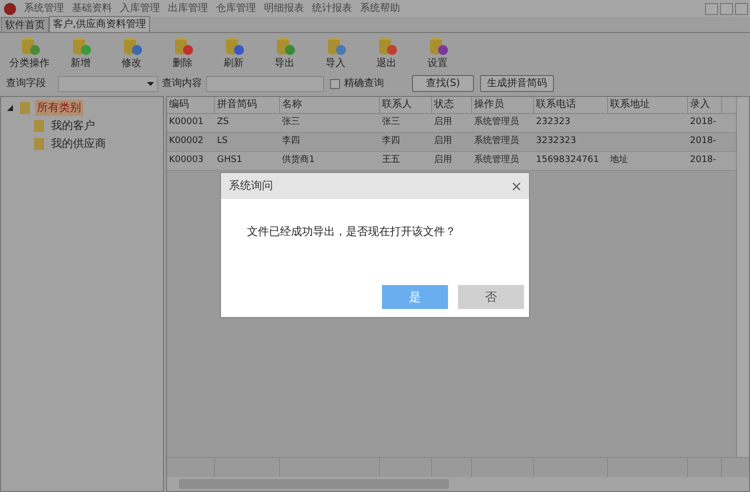 The height and width of the screenshot is (492, 750). Describe the element at coordinates (186, 123) in the screenshot. I see `table-cell-text: K00001` at that location.